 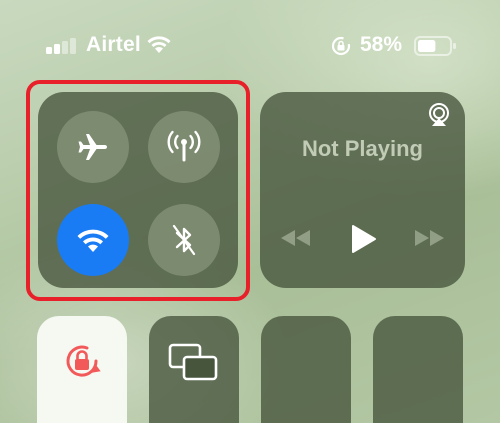 I want to click on screen-mirroring-button, so click(x=194, y=369).